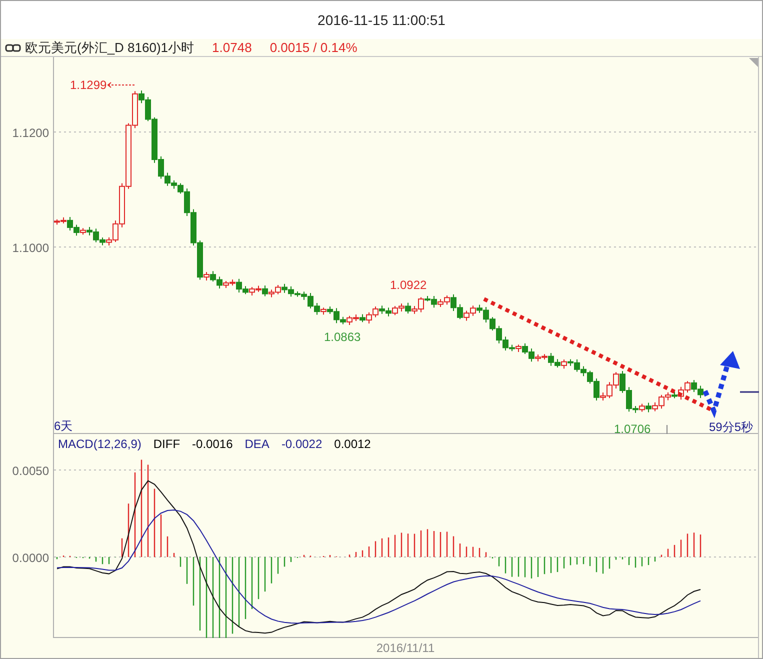 Image resolution: width=763 pixels, height=659 pixels. I want to click on axis-label: 1.1000, so click(30, 248).